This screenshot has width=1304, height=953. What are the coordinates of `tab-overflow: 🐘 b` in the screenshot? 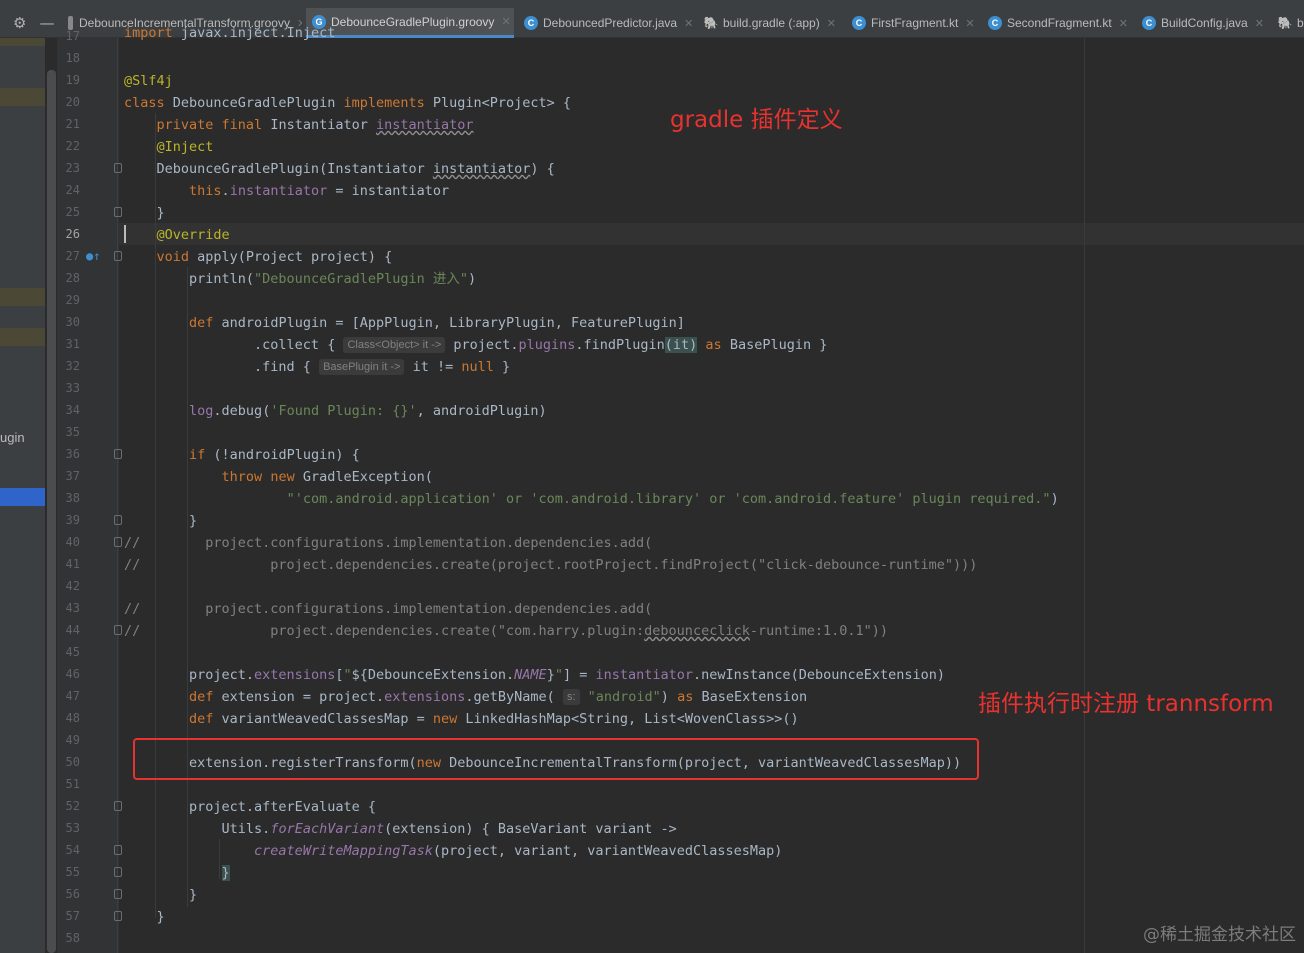 It's located at (1288, 23).